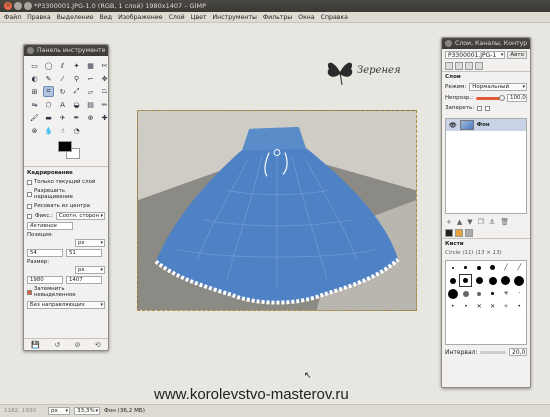 The image size is (550, 417). I want to click on perspective-clone-icon: ⊗, so click(34, 130).